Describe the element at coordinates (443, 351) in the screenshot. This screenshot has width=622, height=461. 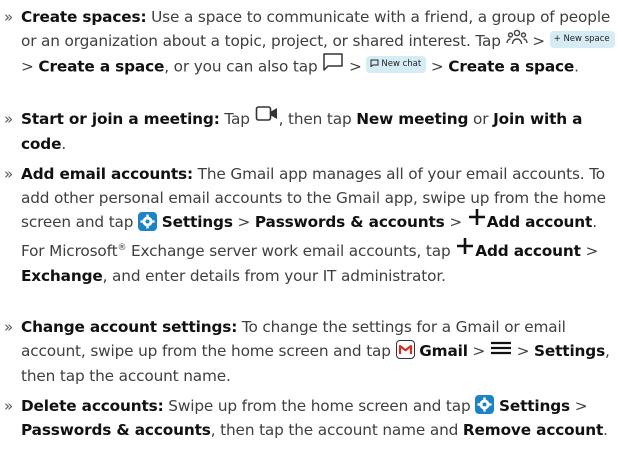
I see `gmail-label: Gmail` at that location.